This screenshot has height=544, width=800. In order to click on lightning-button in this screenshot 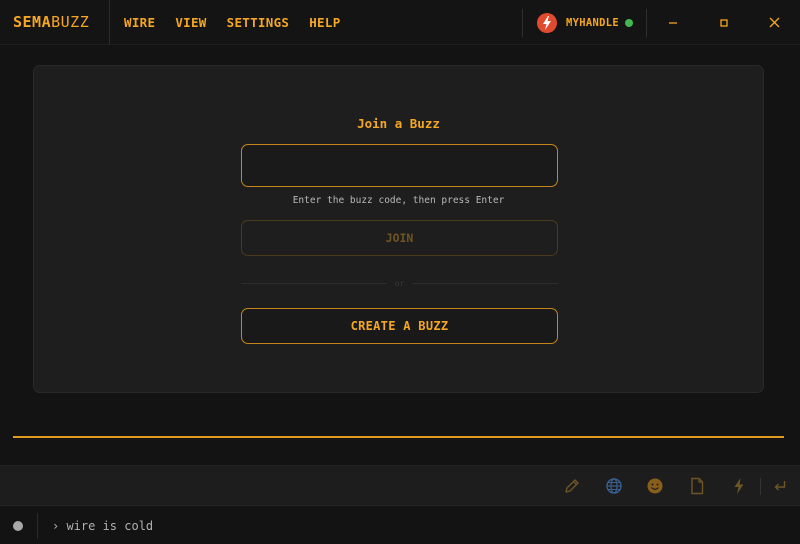, I will do `click(739, 486)`.